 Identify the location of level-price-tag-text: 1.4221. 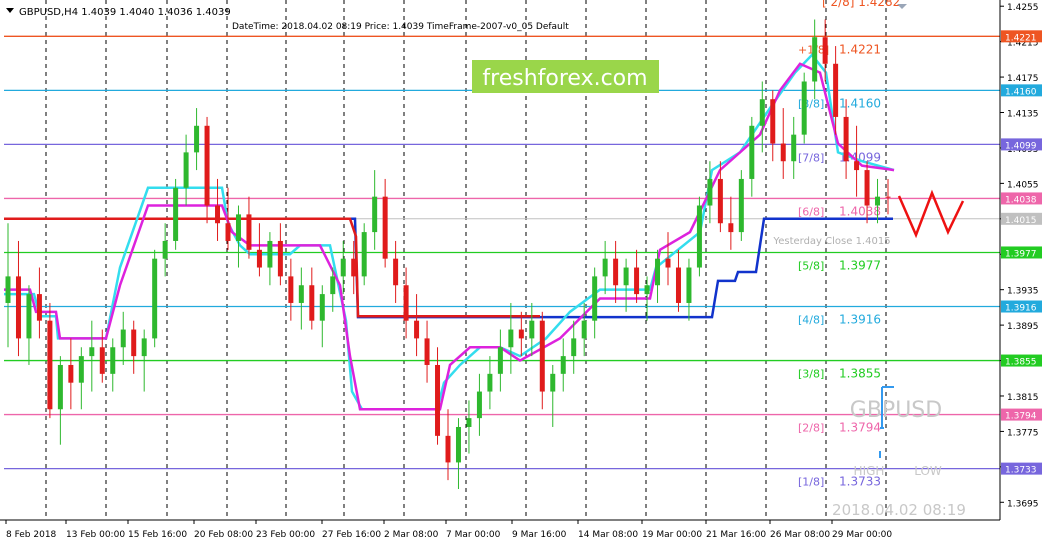
(1021, 38).